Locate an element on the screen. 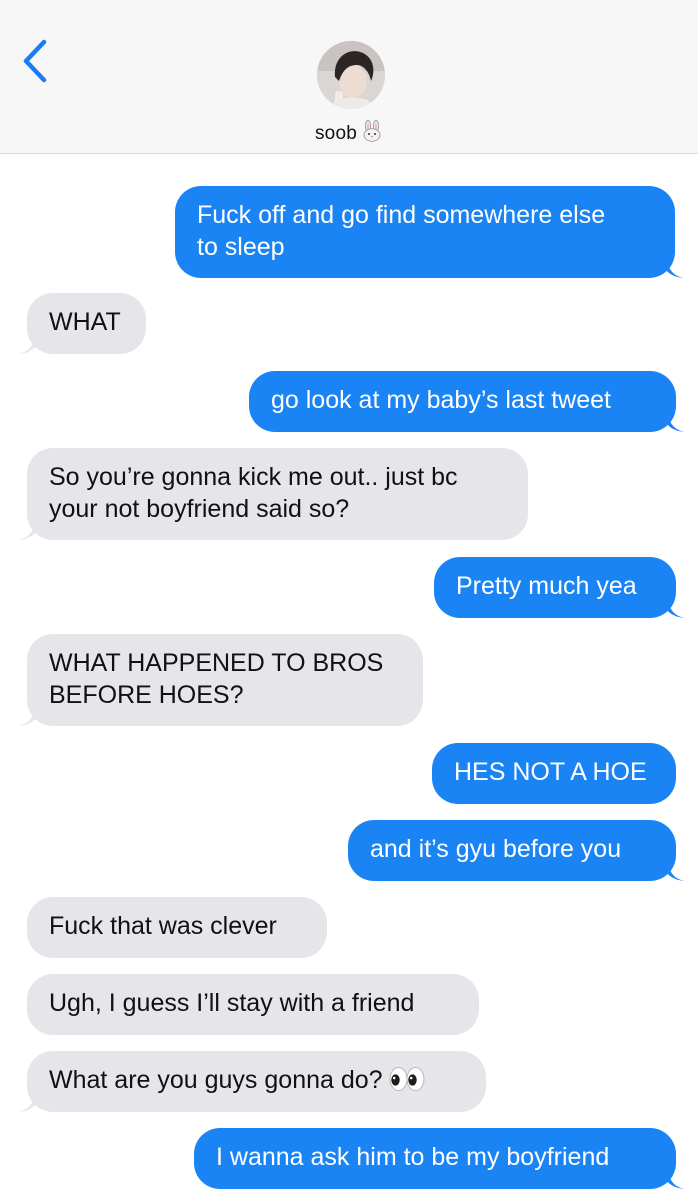 This screenshot has height=1200, width=698. outgoing-message-bubble: I wanna ask him to be my boyfriend is located at coordinates (439, 1158).